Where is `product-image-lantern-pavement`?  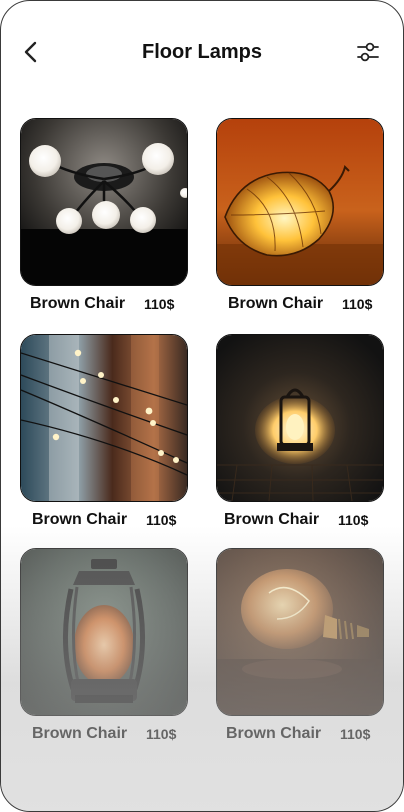
product-image-lantern-pavement is located at coordinates (300, 418).